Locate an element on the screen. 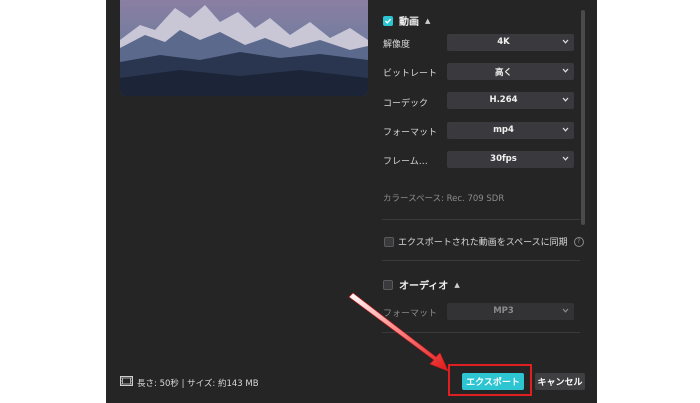 The width and height of the screenshot is (700, 403). video-checkbox is located at coordinates (388, 20).